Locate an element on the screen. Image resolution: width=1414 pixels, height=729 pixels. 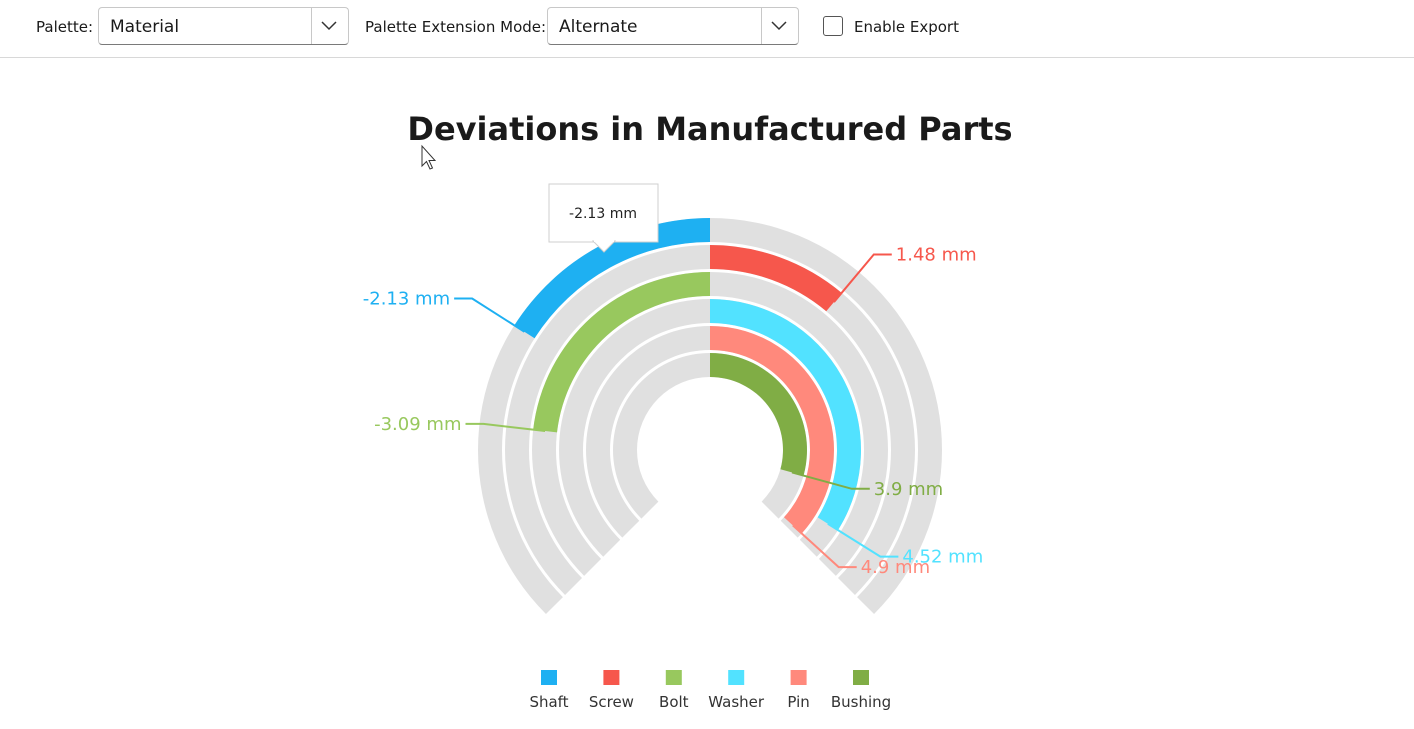
legend-swatch-pin is located at coordinates (798, 677).